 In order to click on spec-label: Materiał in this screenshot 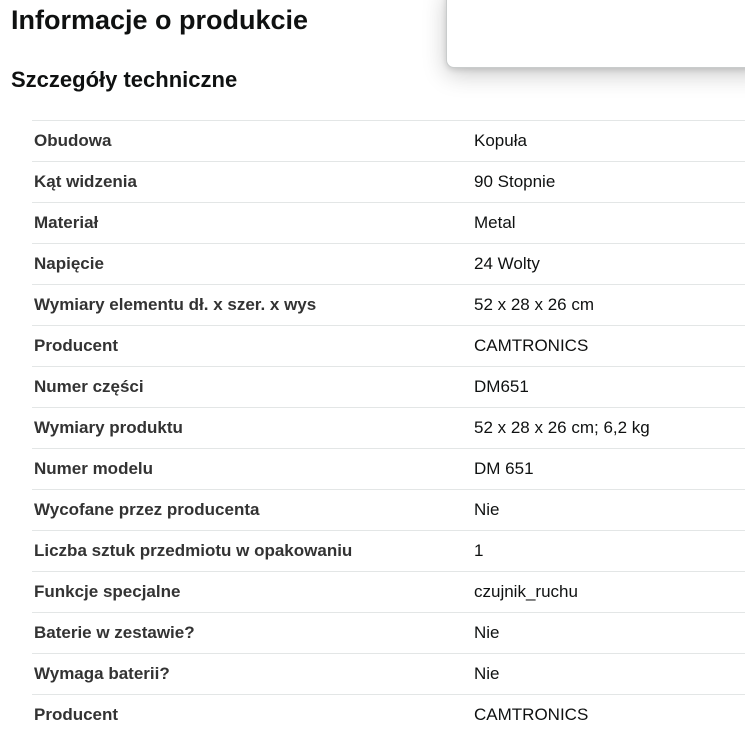, I will do `click(252, 223)`.